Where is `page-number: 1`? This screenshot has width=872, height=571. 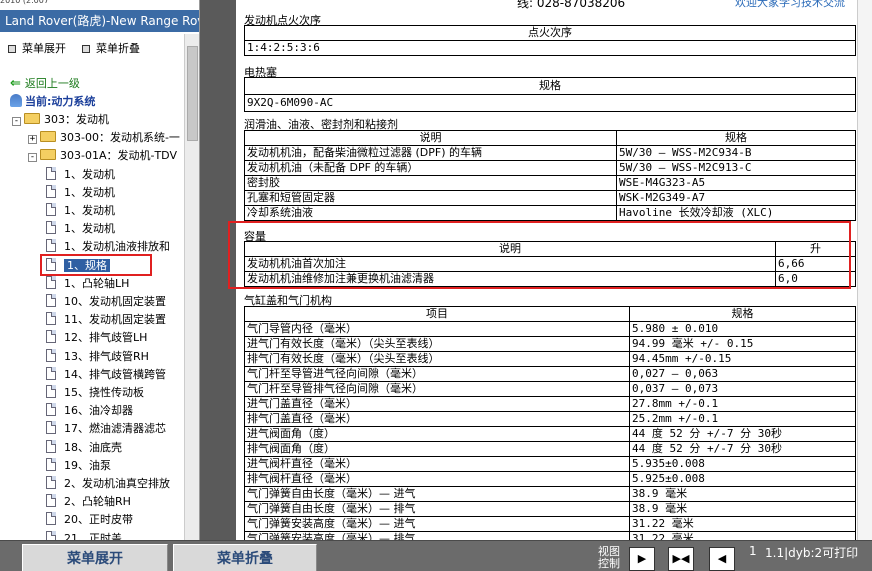 page-number: 1 is located at coordinates (753, 551).